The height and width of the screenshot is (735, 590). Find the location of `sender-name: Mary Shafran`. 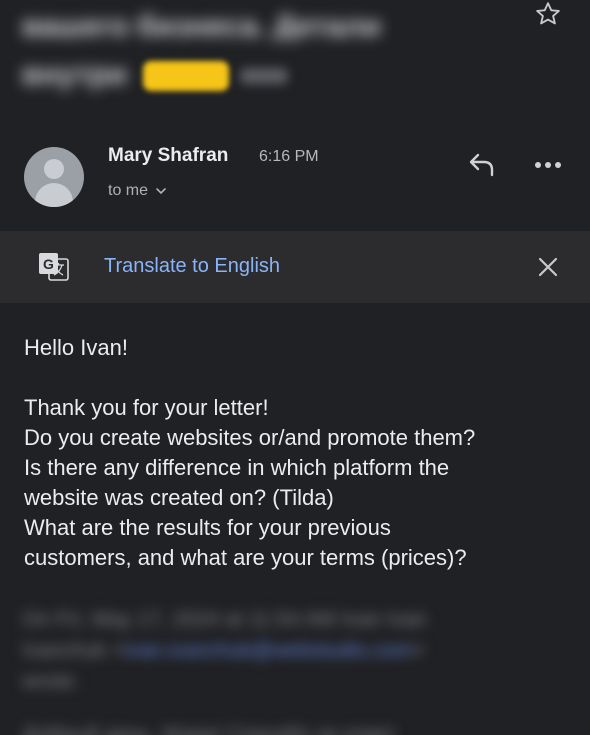

sender-name: Mary Shafran is located at coordinates (168, 156).